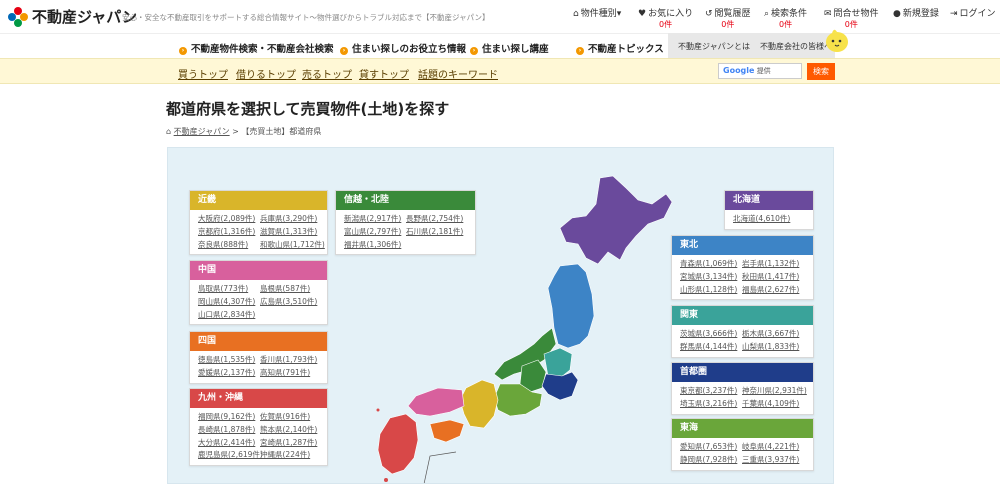 This screenshot has height=484, width=1000. Describe the element at coordinates (560, 386) in the screenshot. I see `map-shutoken` at that location.